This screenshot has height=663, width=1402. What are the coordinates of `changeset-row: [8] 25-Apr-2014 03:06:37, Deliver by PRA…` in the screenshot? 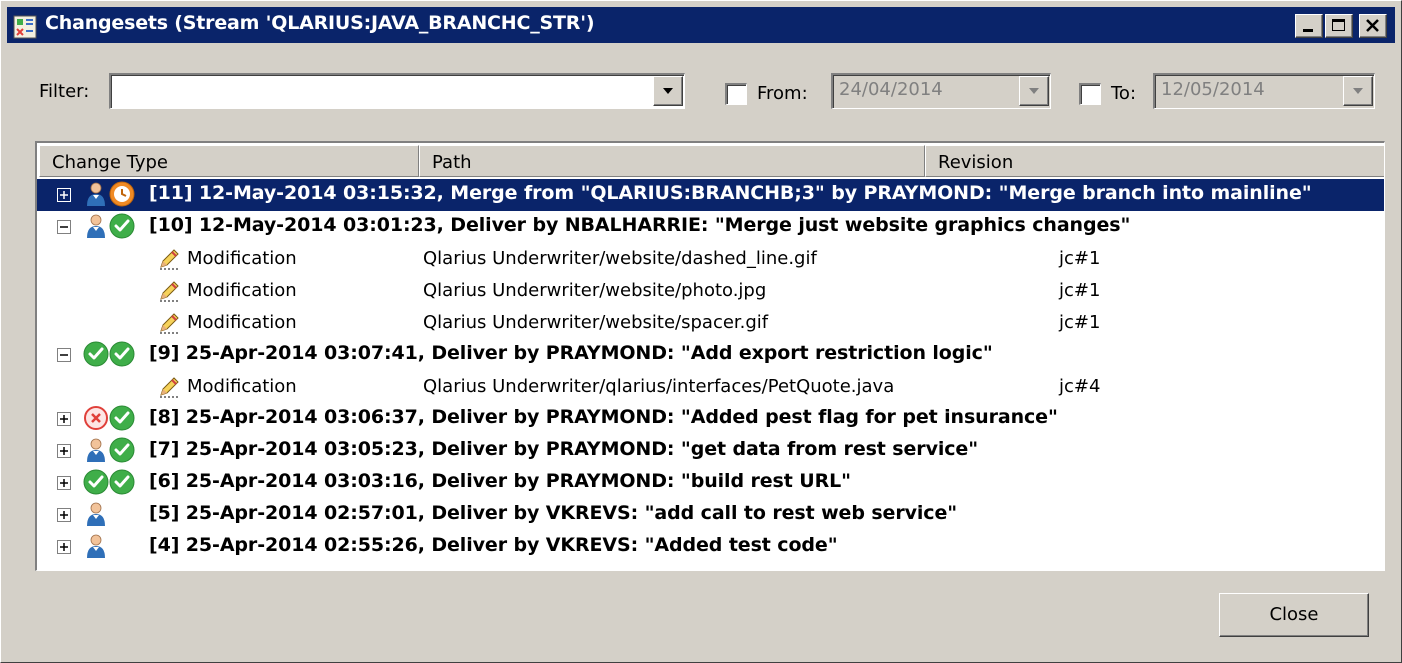 It's located at (710, 419).